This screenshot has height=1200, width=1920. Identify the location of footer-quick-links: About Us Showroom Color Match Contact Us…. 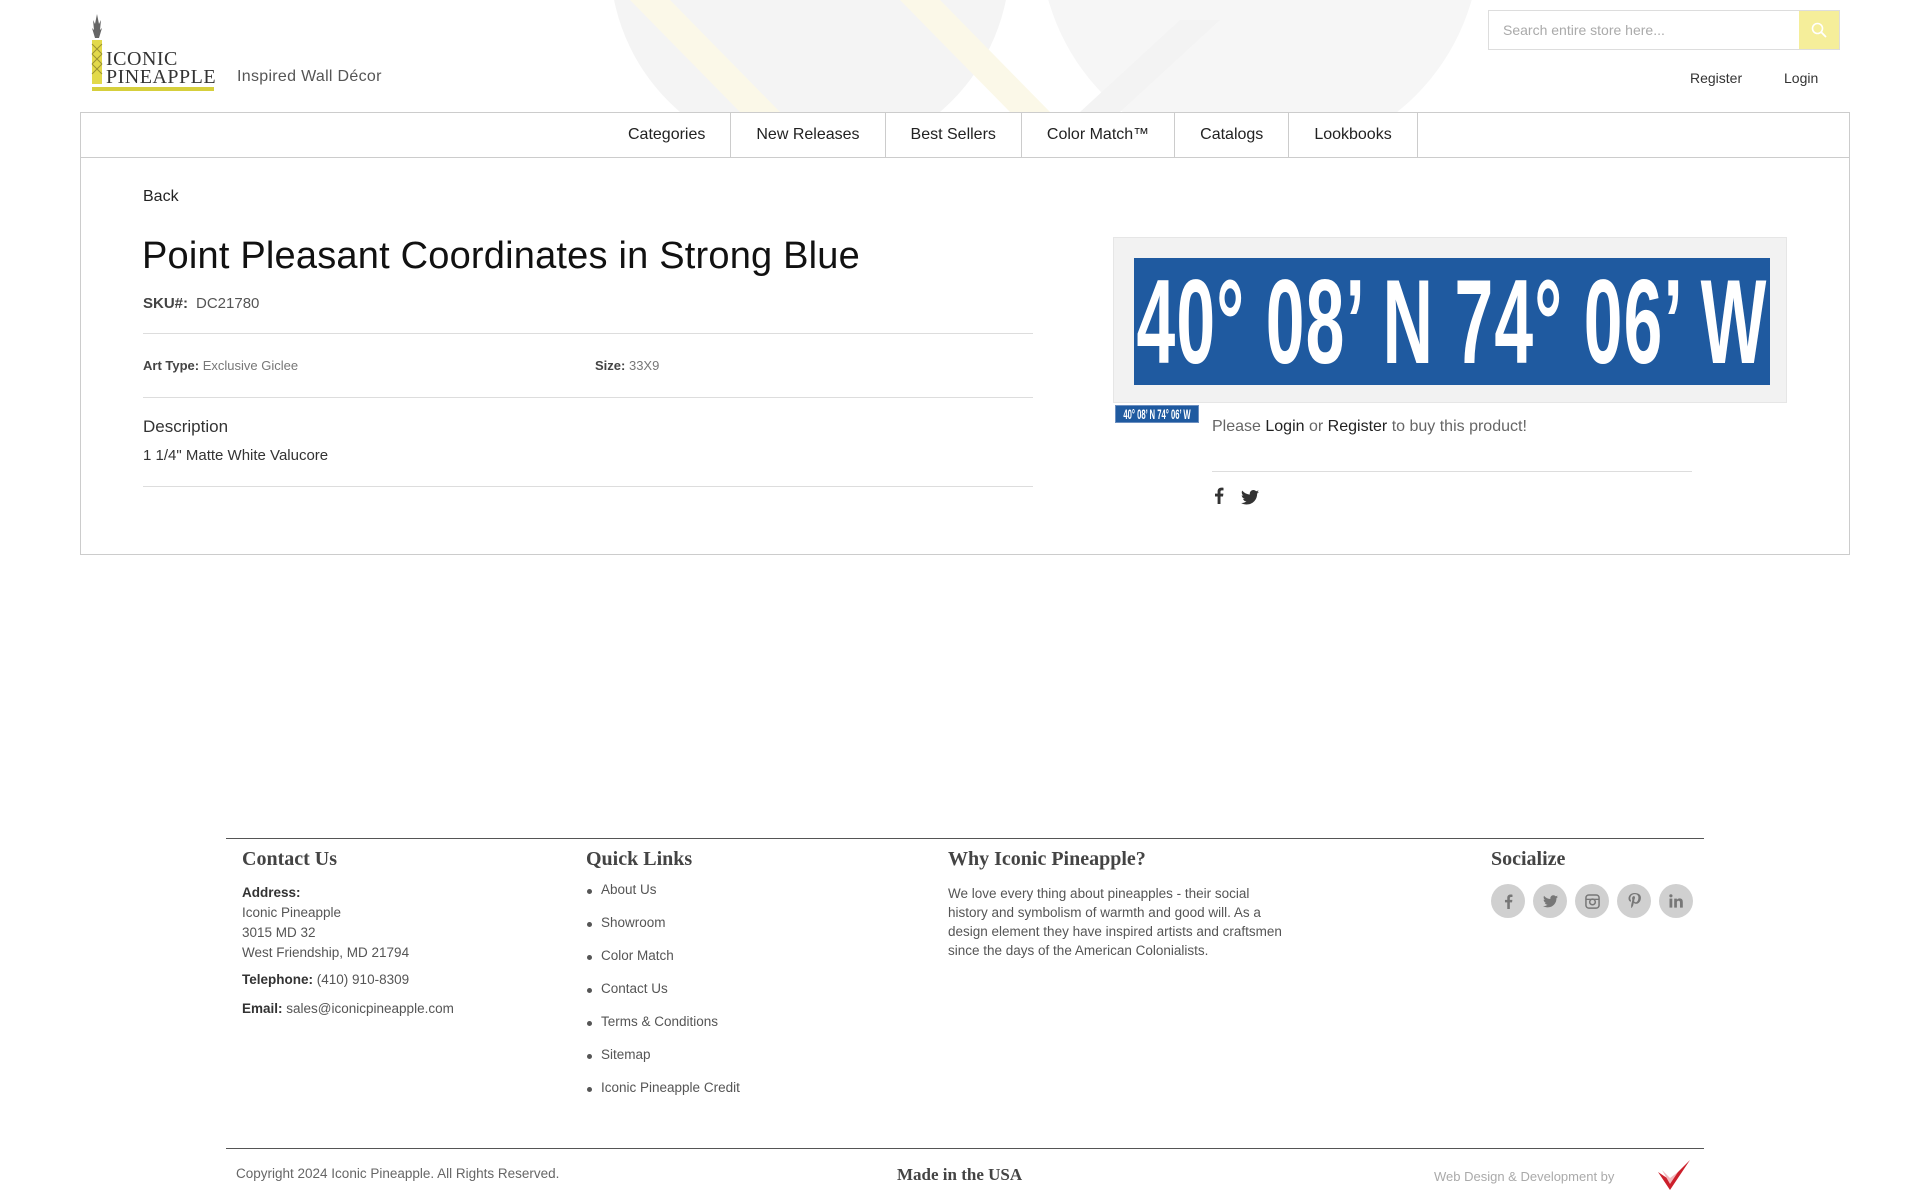
(663, 997).